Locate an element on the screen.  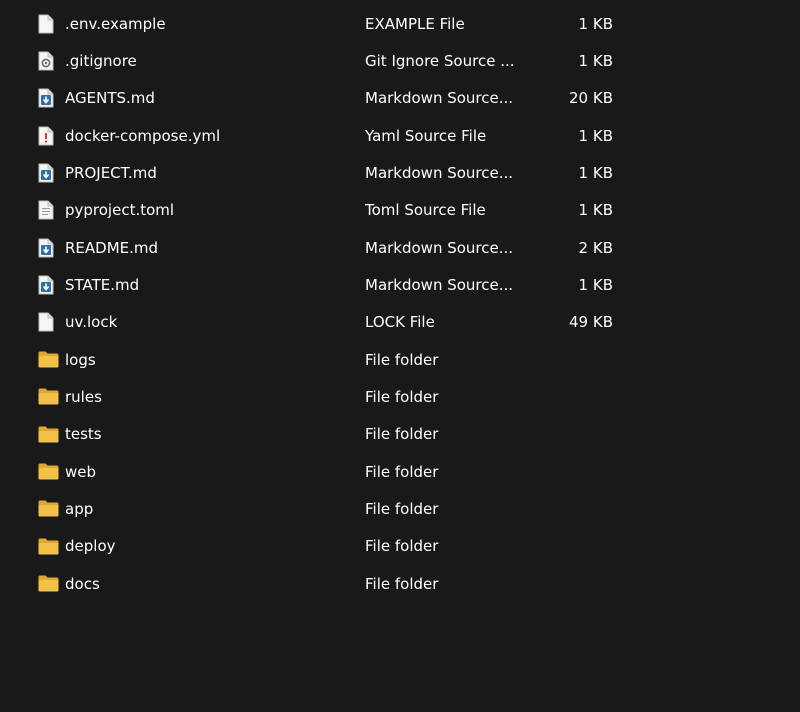
item-name: AGENTS.md is located at coordinates (110, 98).